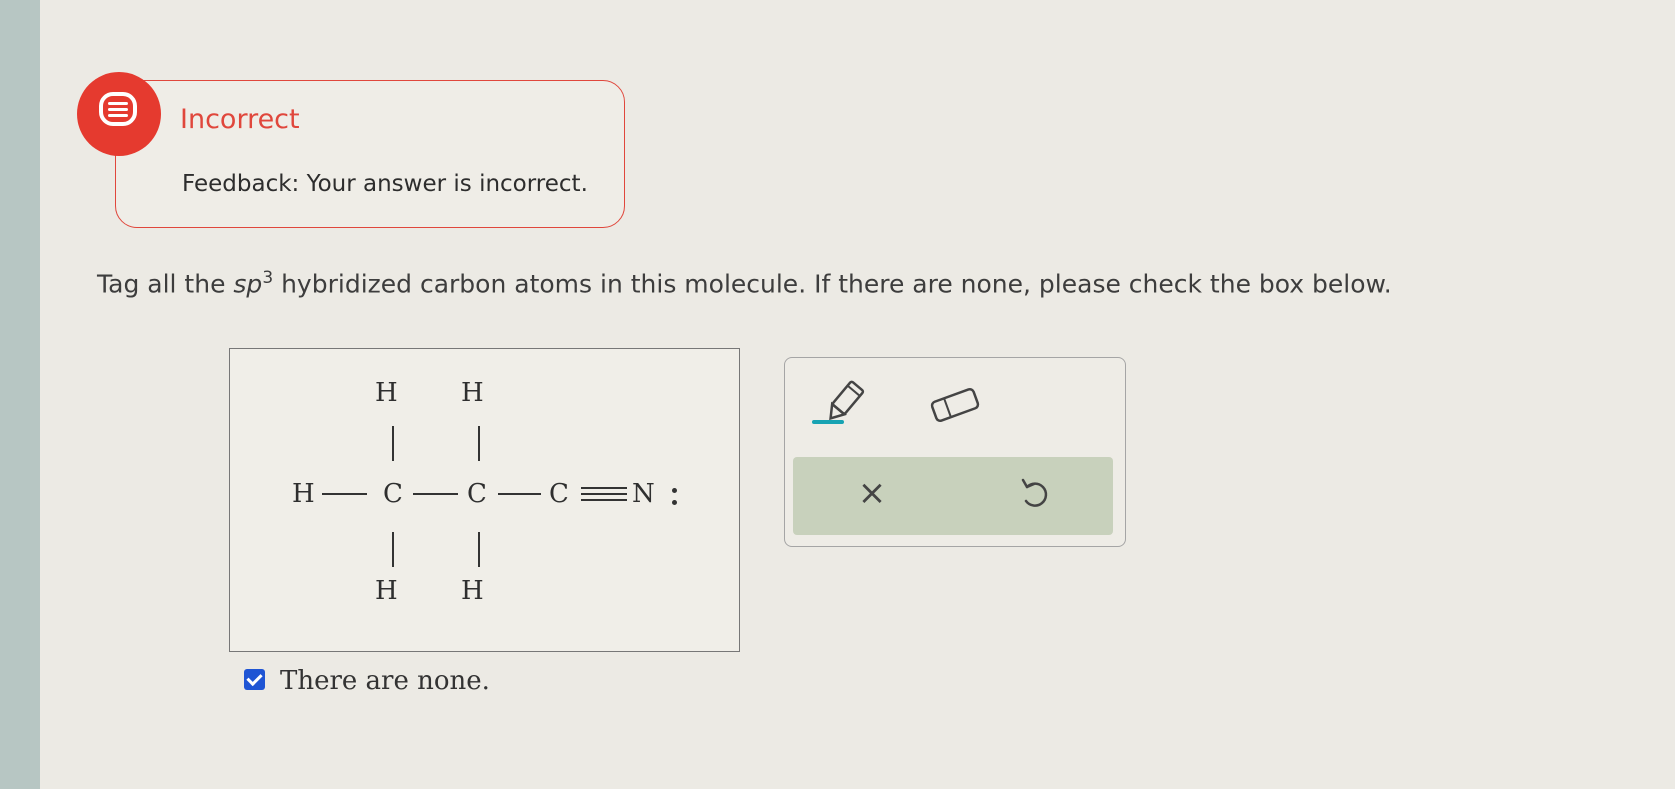 This screenshot has height=789, width=1675. I want to click on eraser-icon, so click(955, 405).